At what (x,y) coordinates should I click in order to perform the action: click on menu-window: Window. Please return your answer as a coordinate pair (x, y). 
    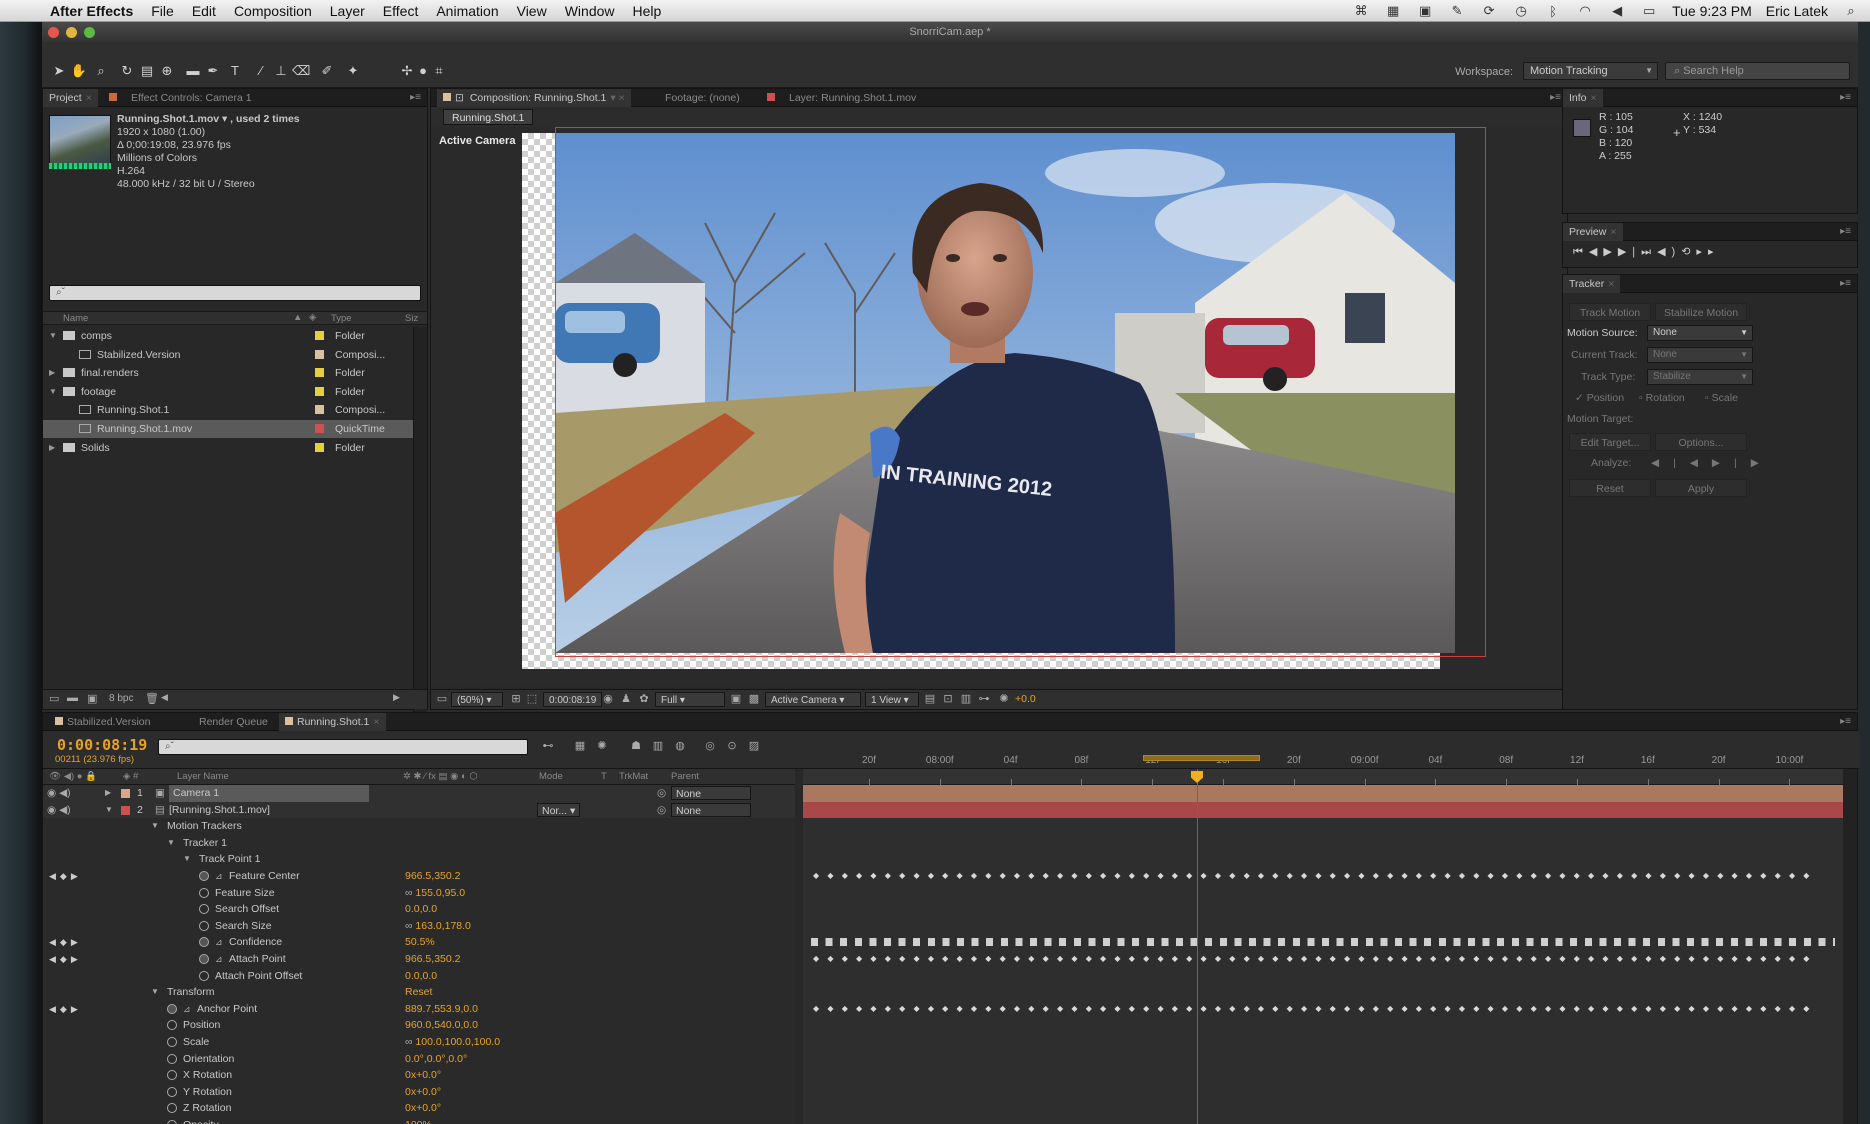
    Looking at the image, I should click on (590, 11).